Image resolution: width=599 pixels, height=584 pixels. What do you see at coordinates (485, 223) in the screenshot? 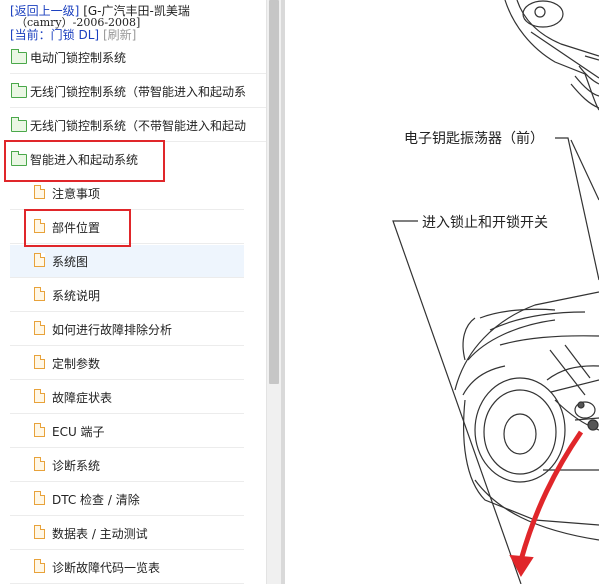
I see `callout-entry-switch: 进入锁止和开锁开关` at bounding box center [485, 223].